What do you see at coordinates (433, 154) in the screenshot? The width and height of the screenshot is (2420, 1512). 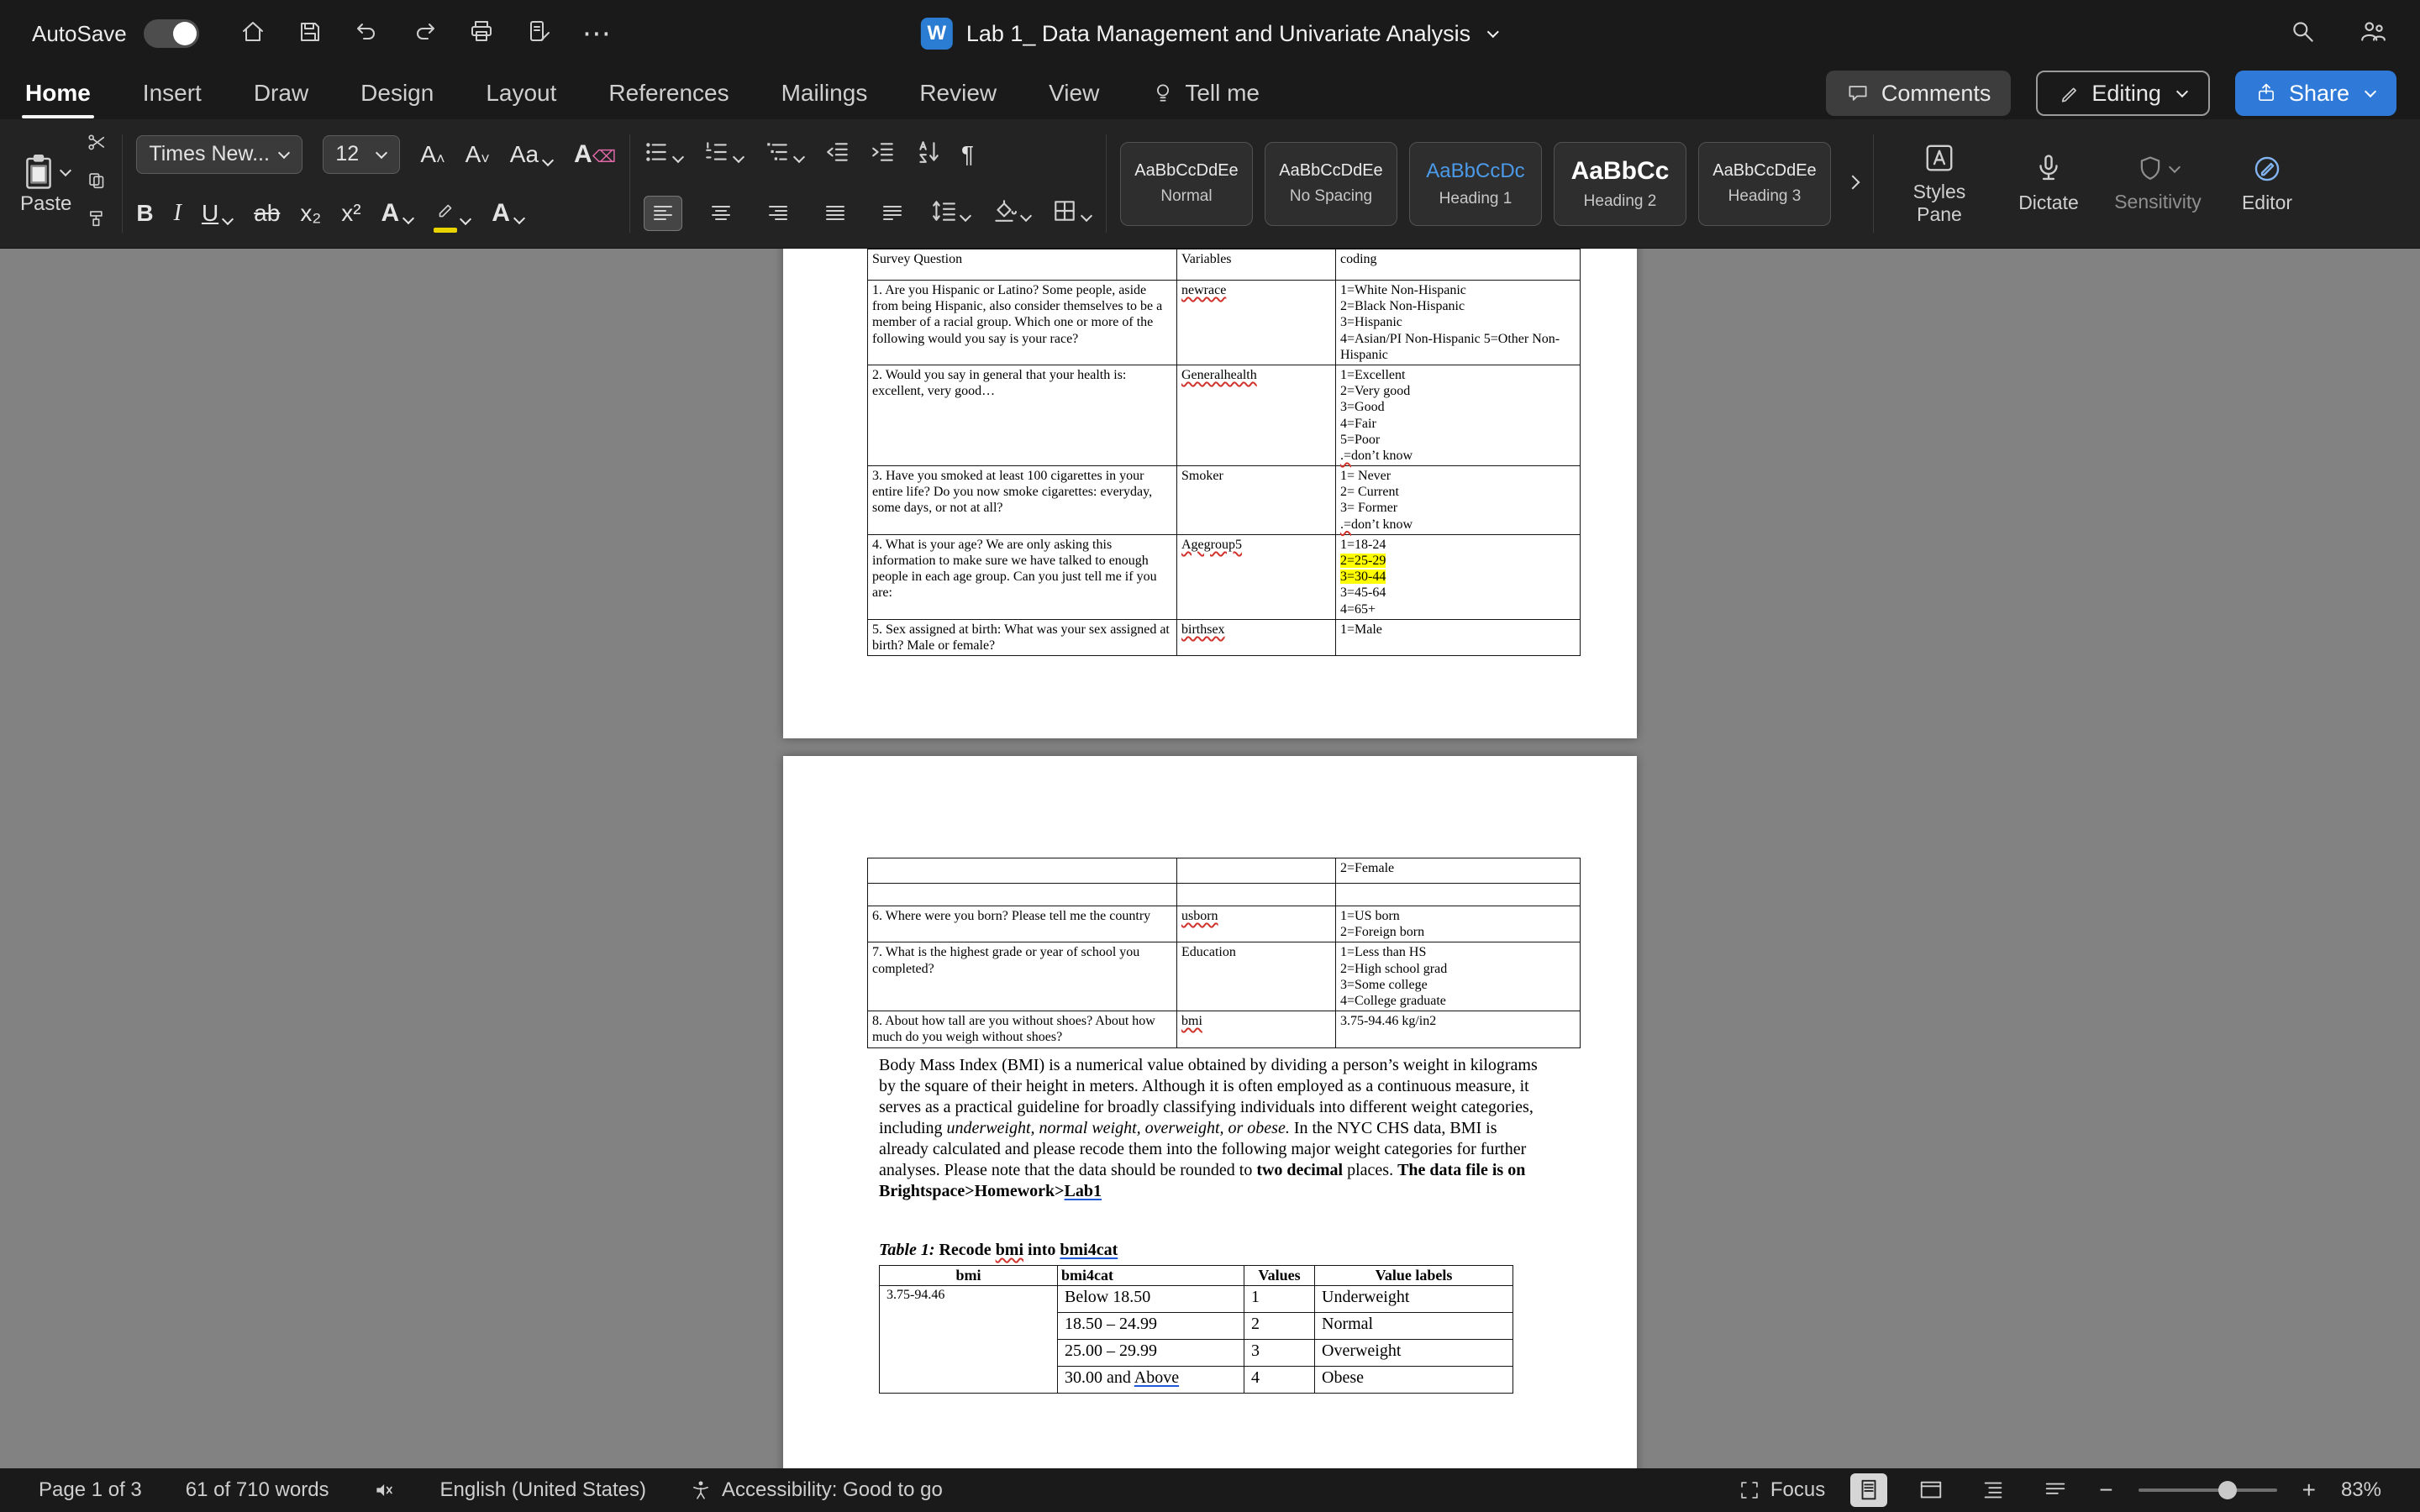 I see `grow-font-button: A ˄` at bounding box center [433, 154].